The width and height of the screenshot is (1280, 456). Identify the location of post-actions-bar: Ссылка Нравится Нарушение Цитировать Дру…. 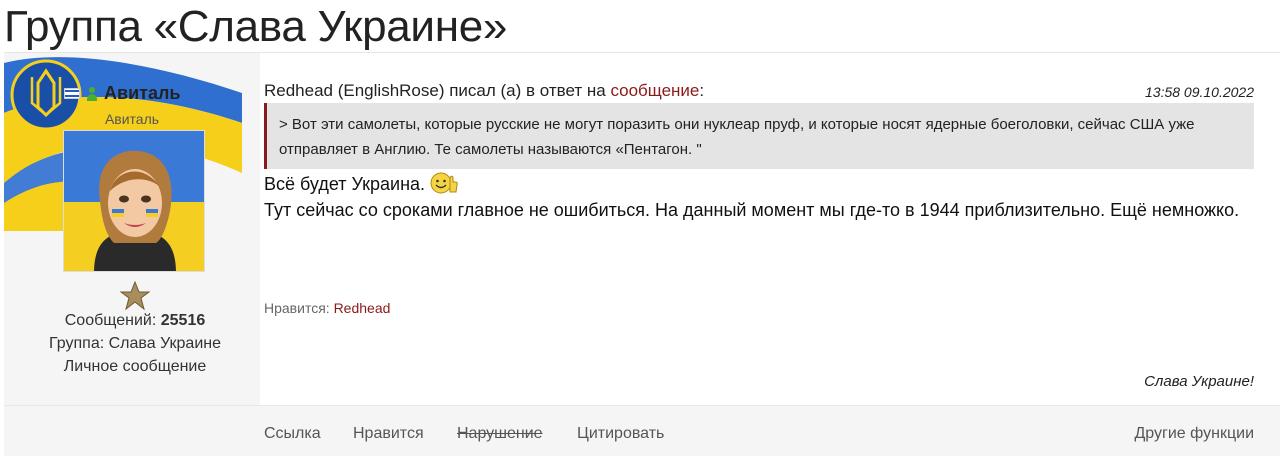
(642, 430).